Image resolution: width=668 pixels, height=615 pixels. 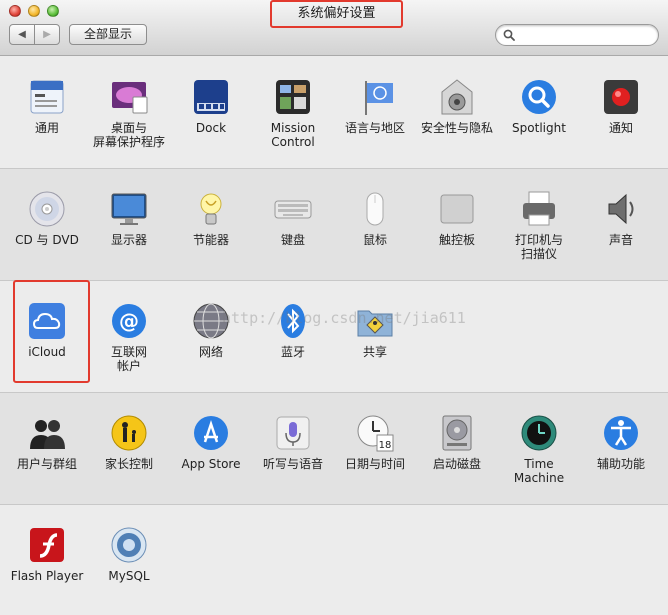 What do you see at coordinates (374, 352) in the screenshot?
I see `pref-pane-label: 共享` at bounding box center [374, 352].